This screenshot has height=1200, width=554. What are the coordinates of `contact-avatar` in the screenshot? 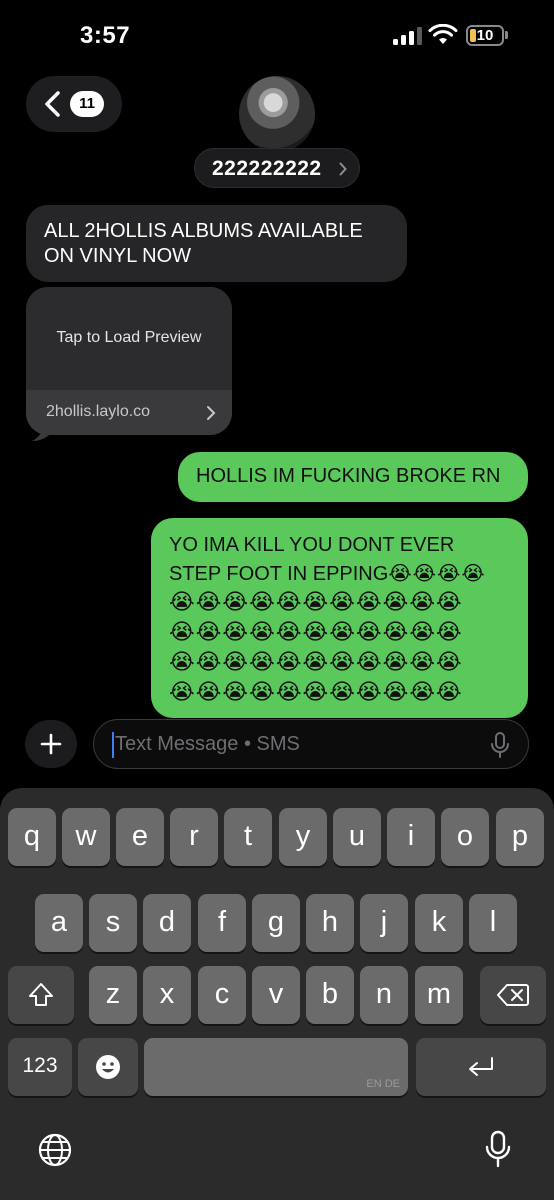 It's located at (277, 114).